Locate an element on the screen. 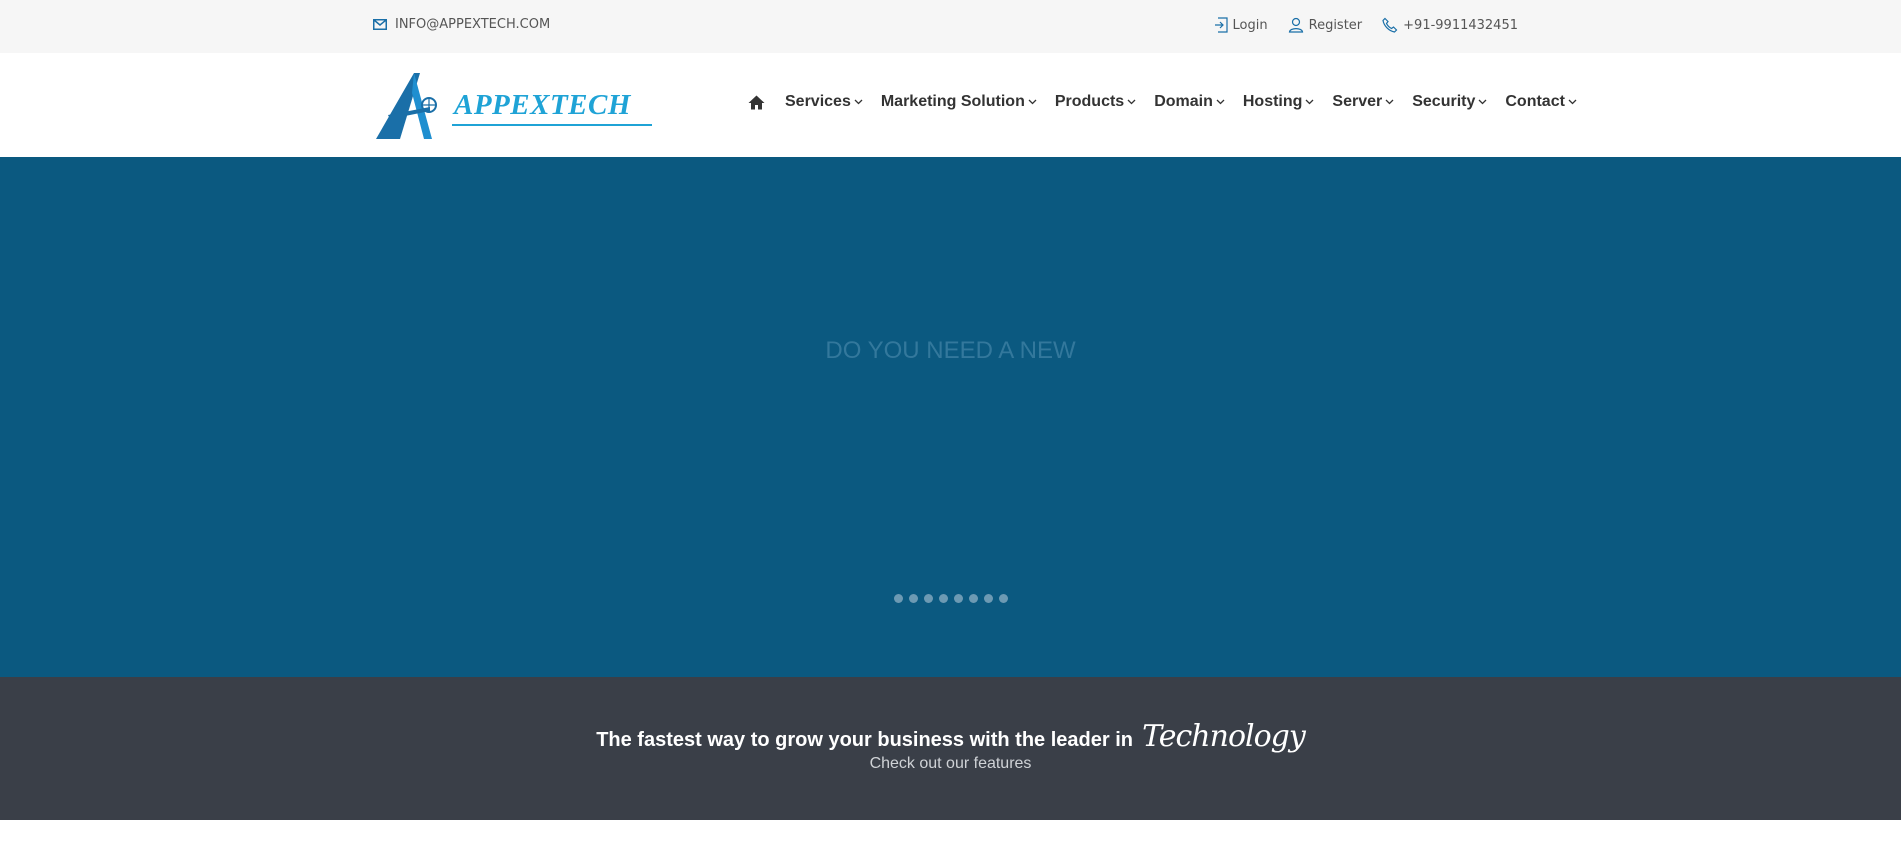 Image resolution: width=1901 pixels, height=850 pixels. nav-services-label: Services is located at coordinates (818, 101).